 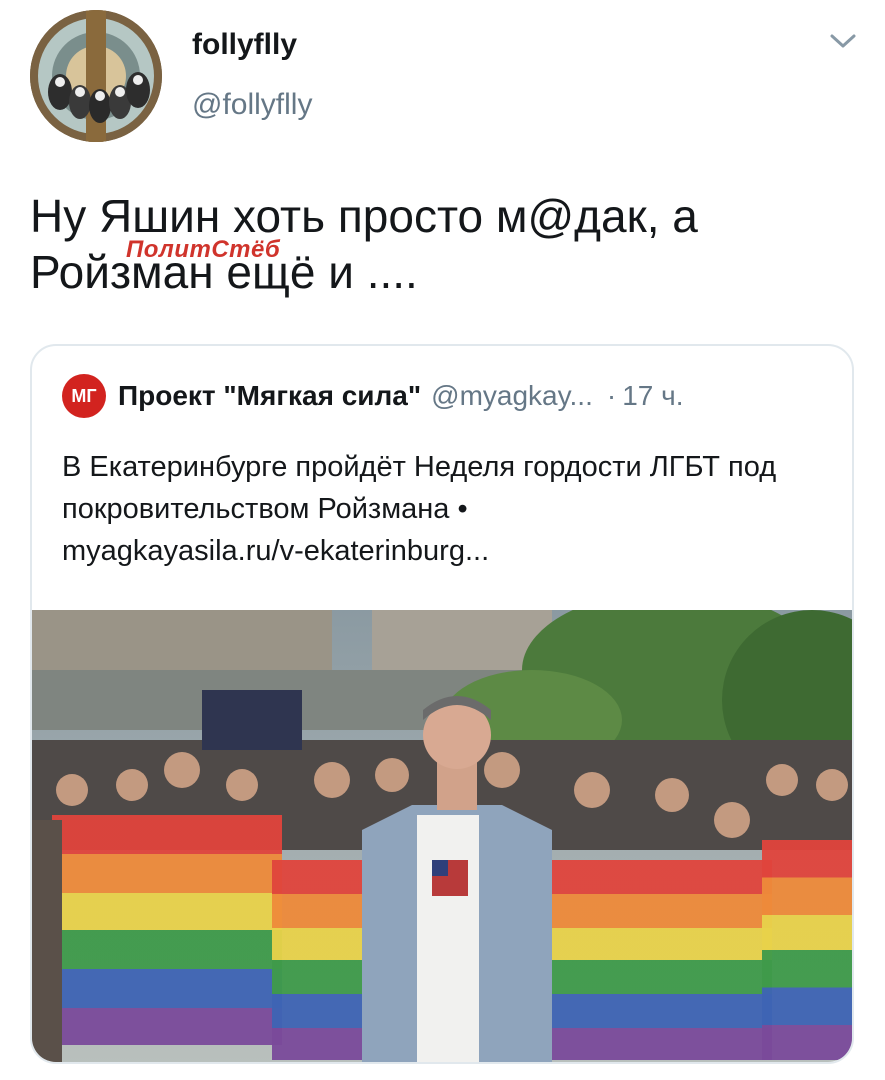 What do you see at coordinates (843, 41) in the screenshot?
I see `chevron-down-icon` at bounding box center [843, 41].